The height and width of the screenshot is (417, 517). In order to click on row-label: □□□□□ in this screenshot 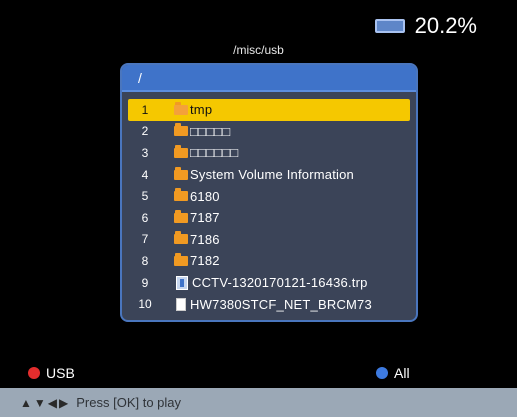, I will do `click(210, 131)`.